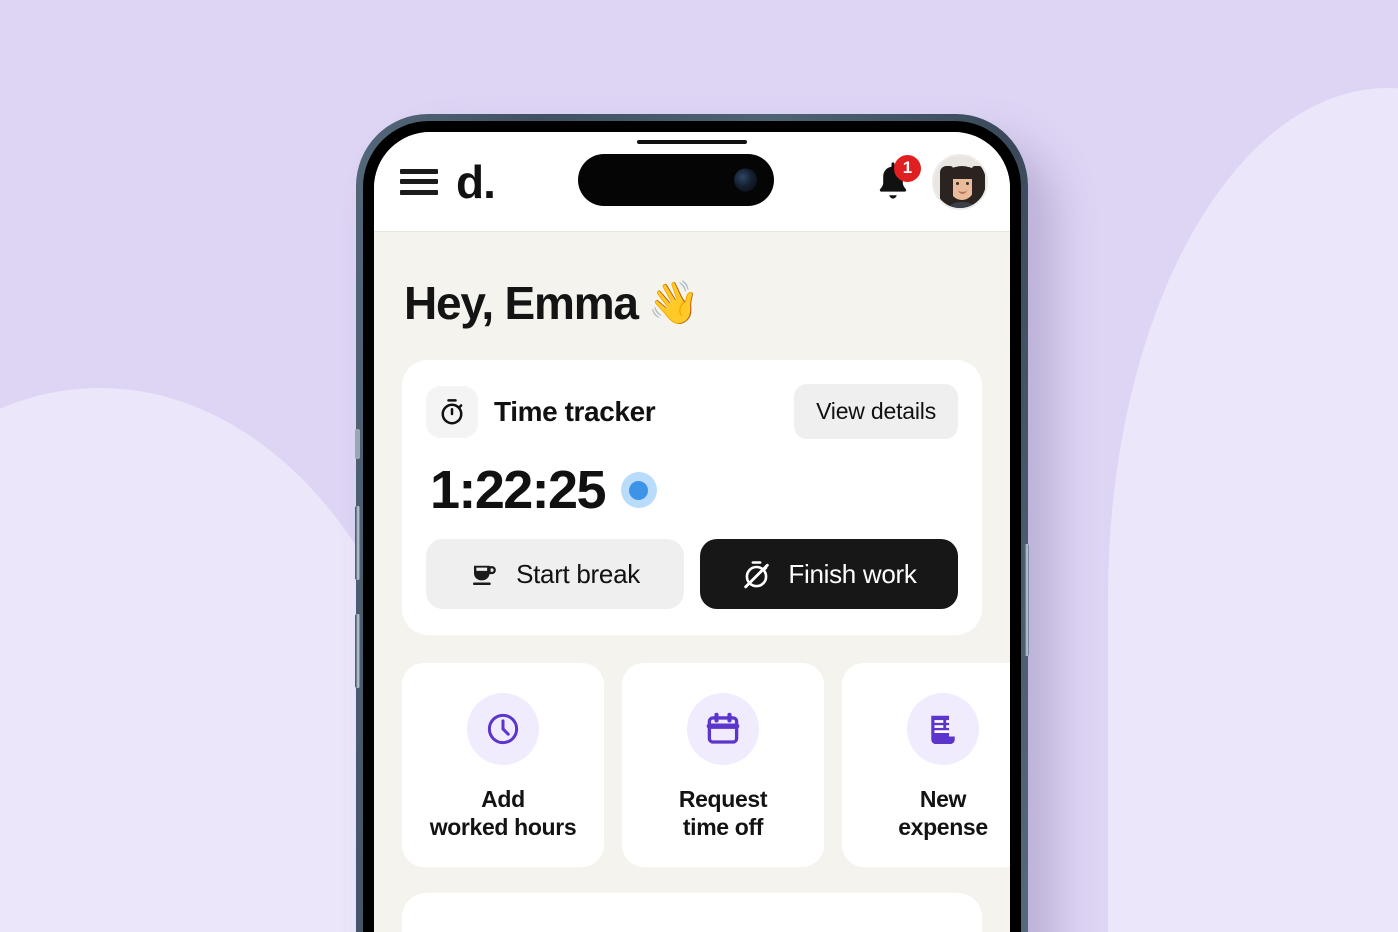  Describe the element at coordinates (930, 181) in the screenshot. I see `top-bar-actions: 1` at that location.